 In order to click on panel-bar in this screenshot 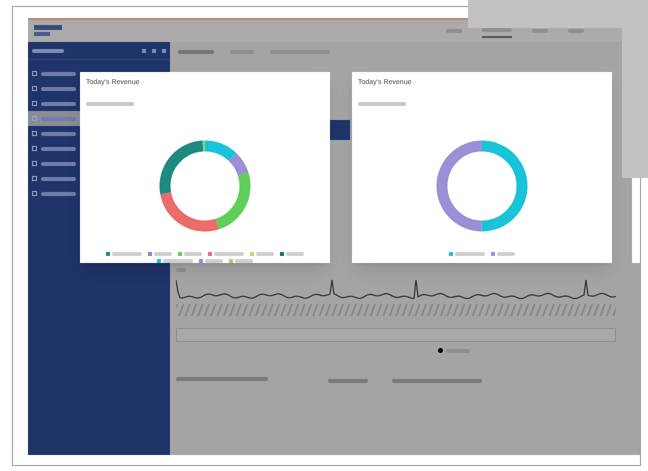, I will do `click(340, 130)`.